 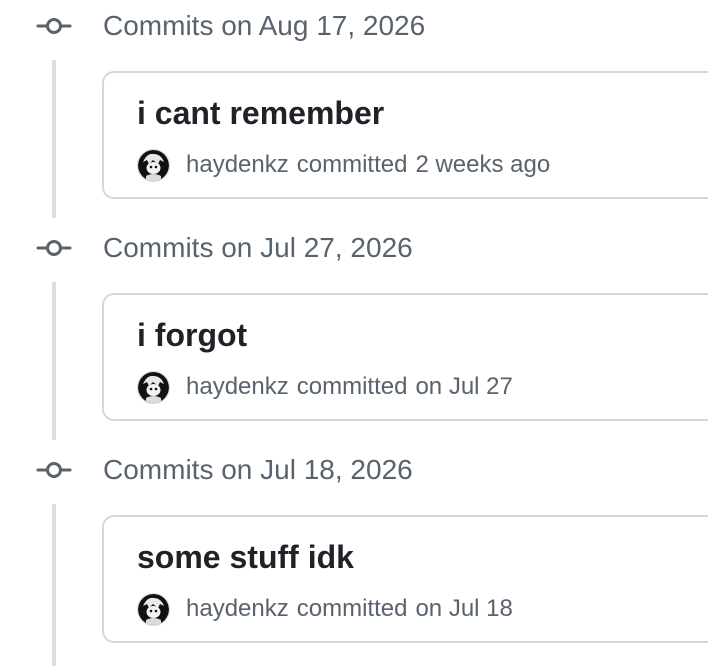 I want to click on relative-time: on Jul 27, so click(x=463, y=387).